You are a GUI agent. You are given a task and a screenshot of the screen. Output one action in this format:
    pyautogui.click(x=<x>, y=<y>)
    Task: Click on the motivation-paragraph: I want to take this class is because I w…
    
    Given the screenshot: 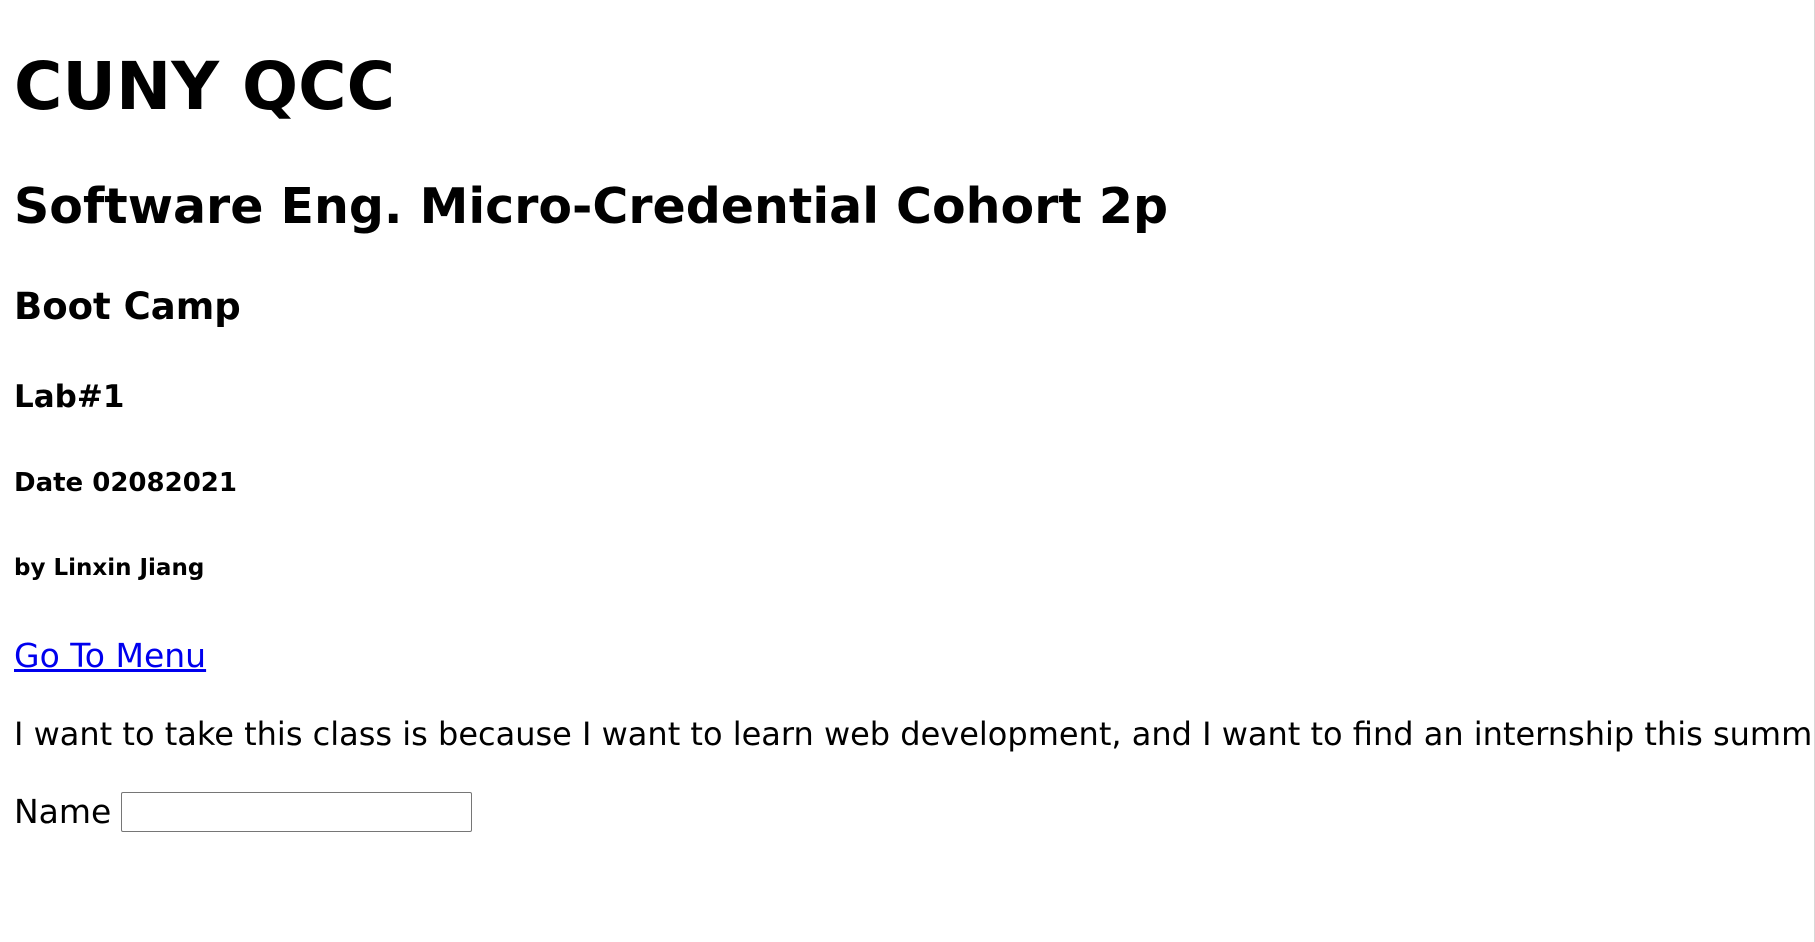 What is the action you would take?
    pyautogui.click(x=914, y=734)
    